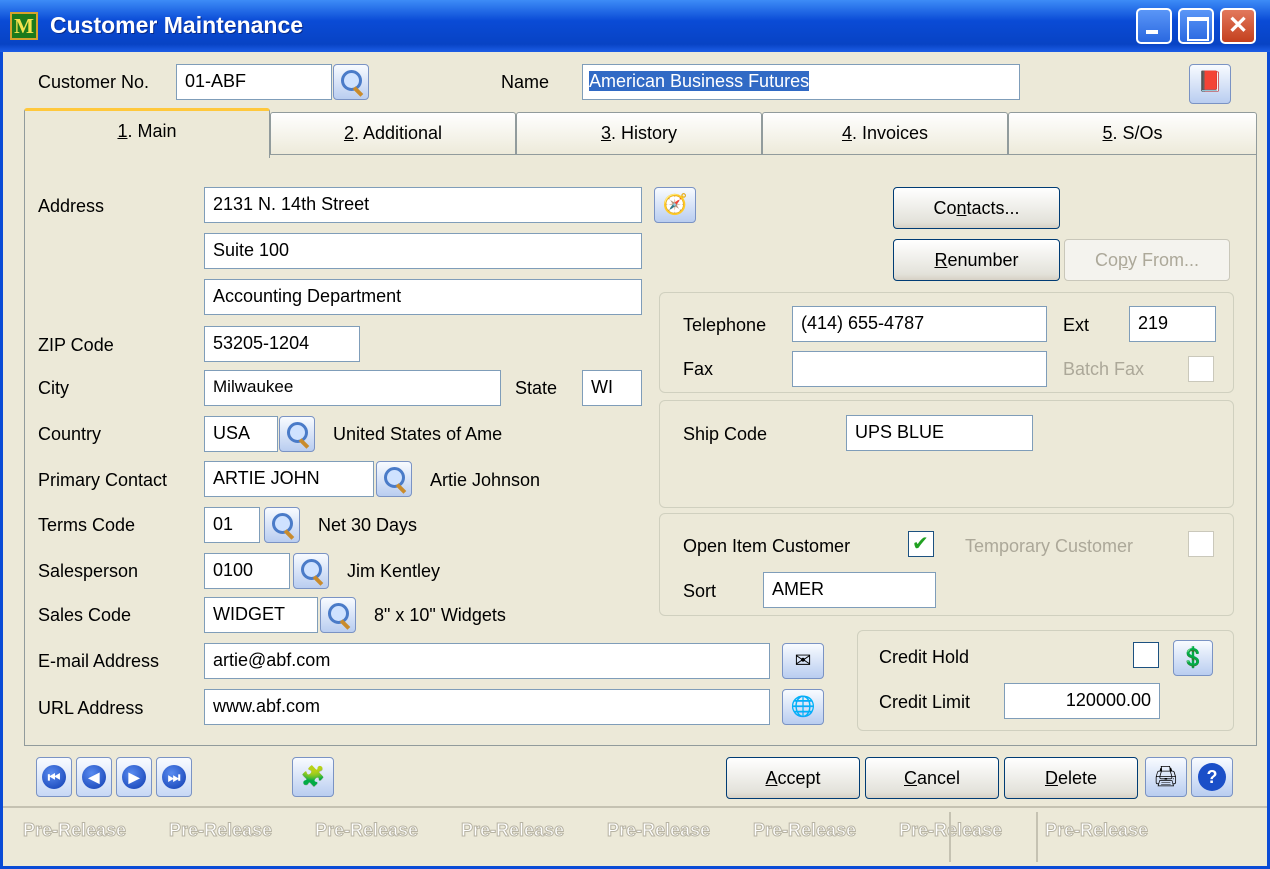 The width and height of the screenshot is (1270, 869). I want to click on previous-record-button: ◀, so click(94, 777).